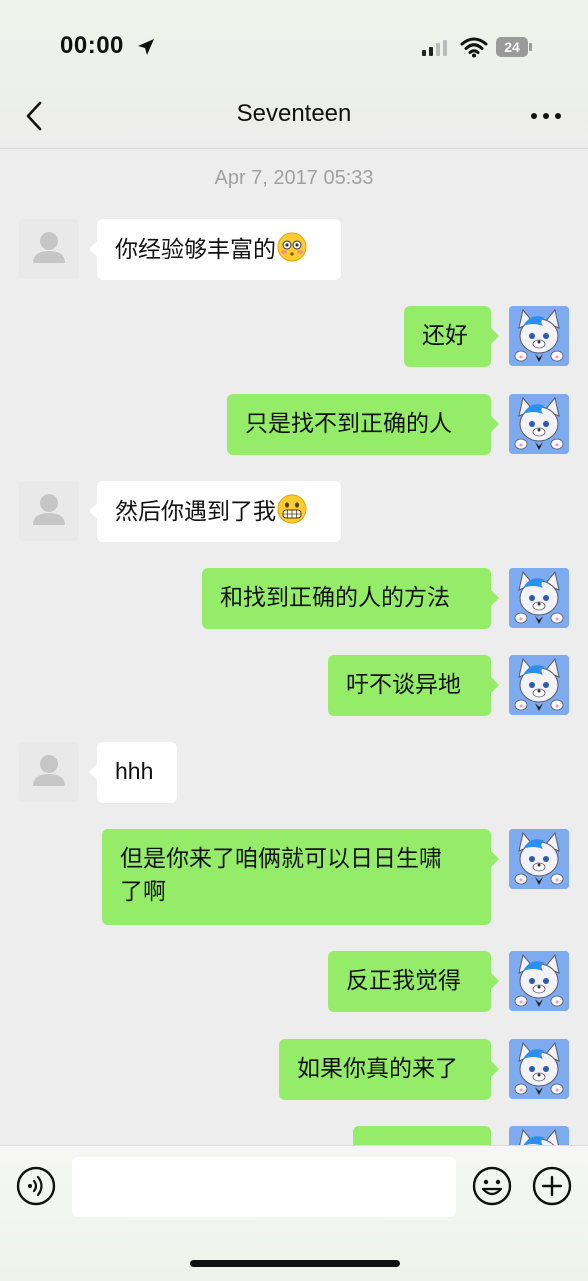 This screenshot has width=588, height=1281. I want to click on message-text: 只是找不到正确的人, so click(348, 423).